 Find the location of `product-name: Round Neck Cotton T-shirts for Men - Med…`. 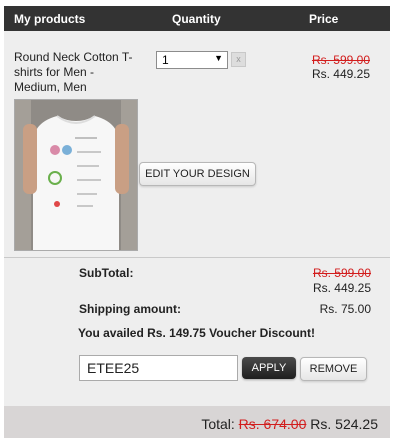

product-name: Round Neck Cotton T-shirts for Men - Med… is located at coordinates (76, 72).